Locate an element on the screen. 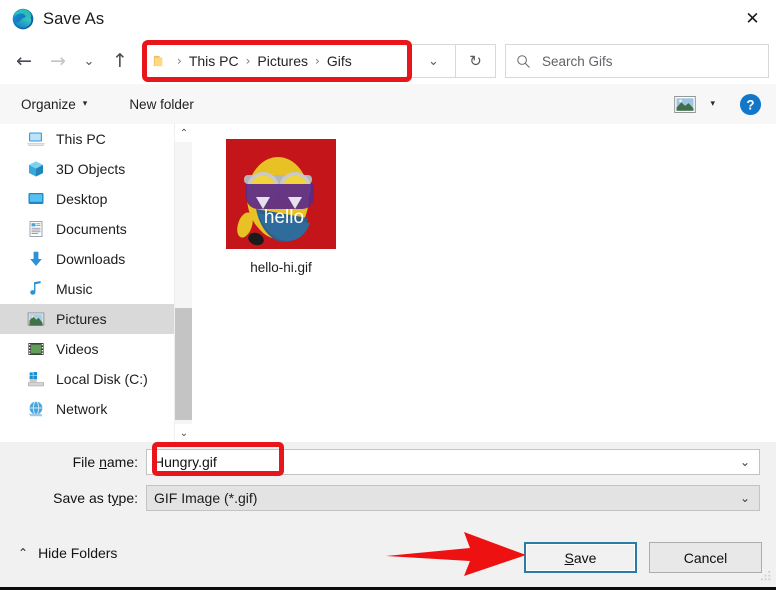  this-pc-icon is located at coordinates (36, 139).